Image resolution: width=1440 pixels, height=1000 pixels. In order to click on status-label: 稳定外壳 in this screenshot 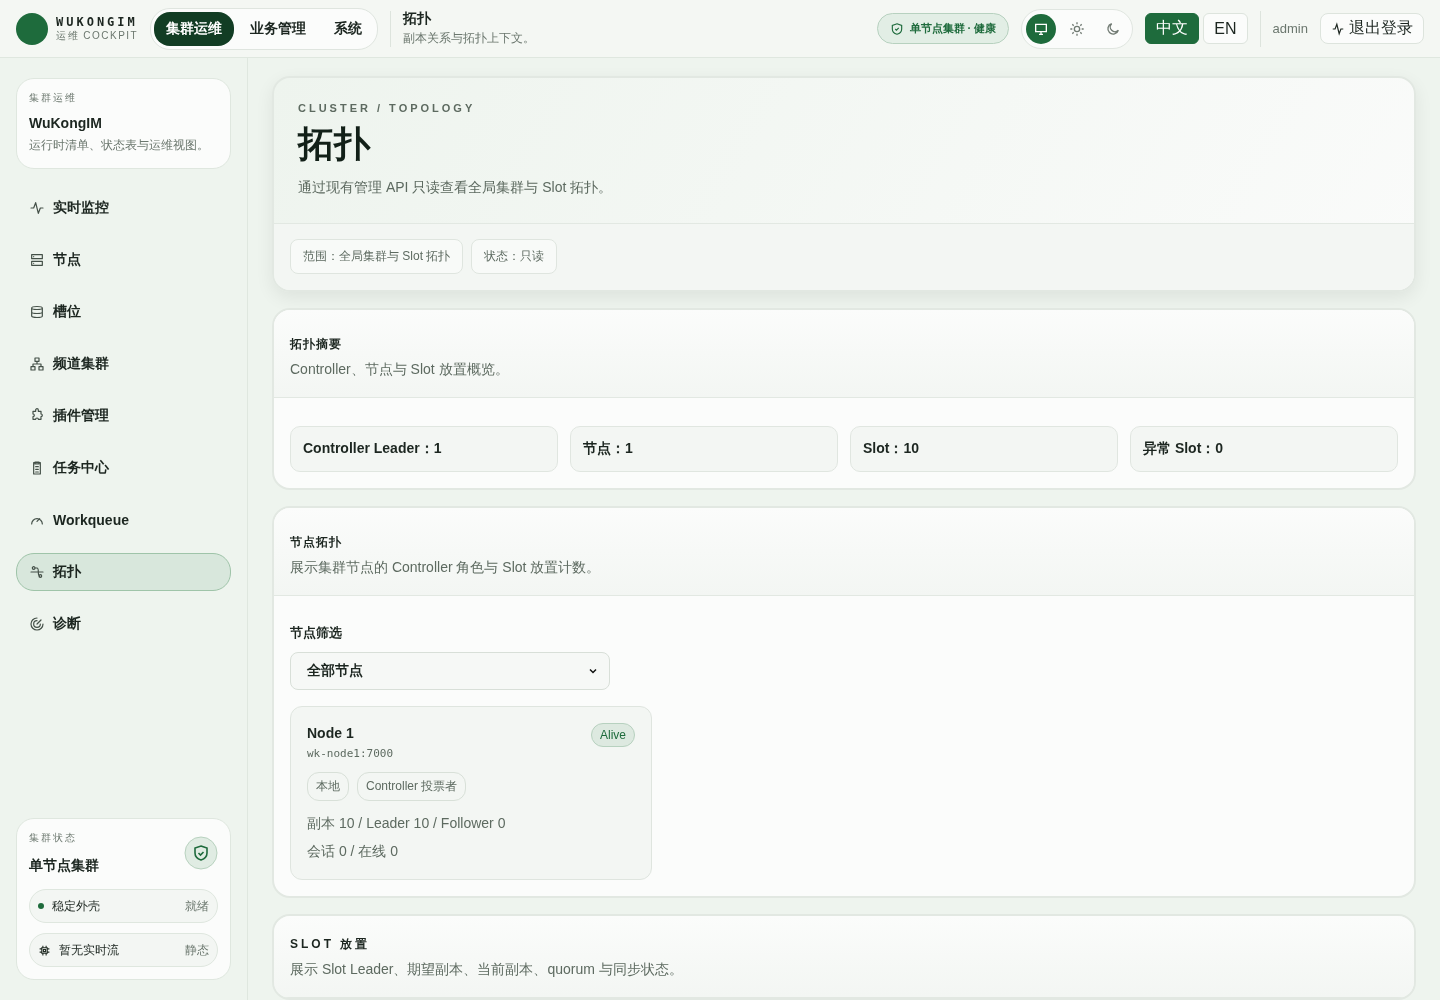, I will do `click(76, 906)`.